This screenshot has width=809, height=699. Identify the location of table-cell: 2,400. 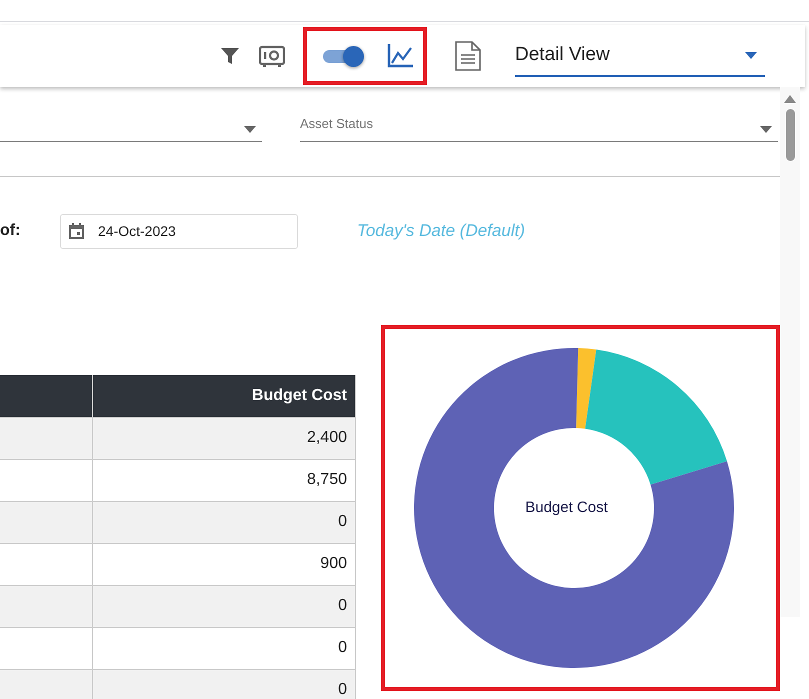
(224, 438).